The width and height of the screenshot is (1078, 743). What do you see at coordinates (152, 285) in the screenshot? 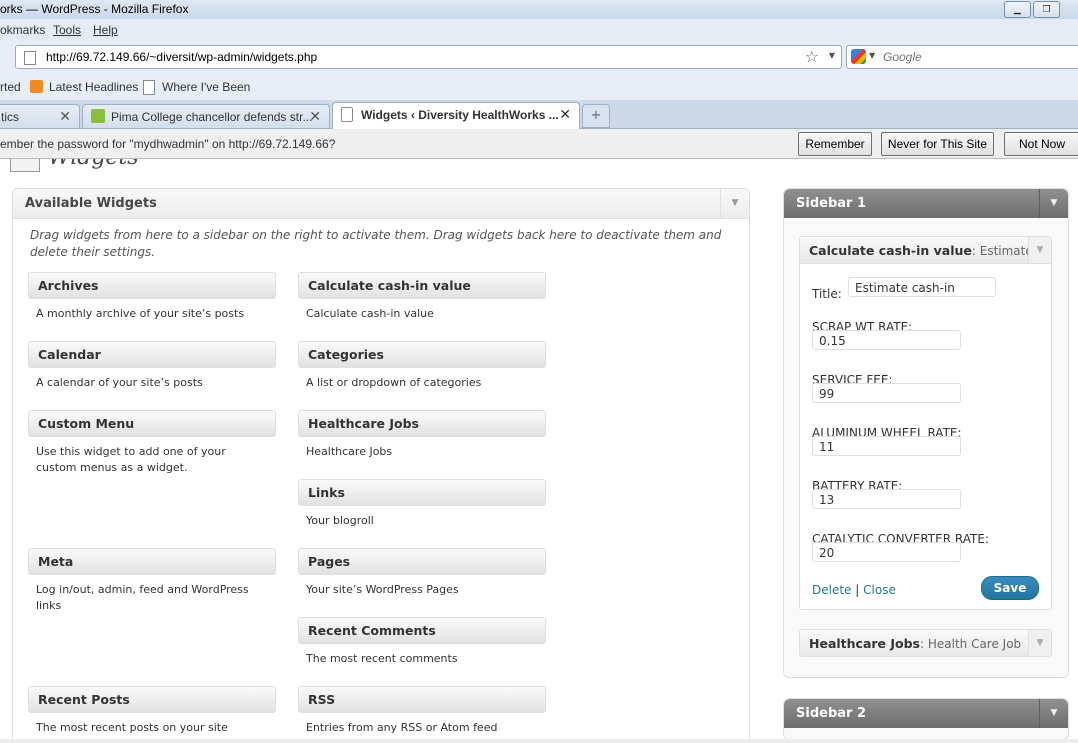
I see `widget-title: Archives` at bounding box center [152, 285].